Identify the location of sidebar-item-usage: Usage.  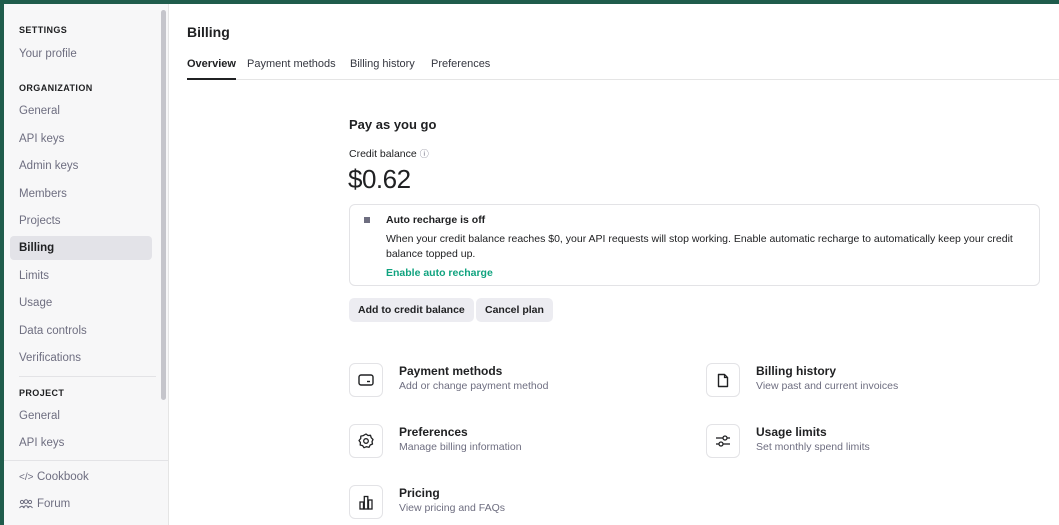
(81, 303).